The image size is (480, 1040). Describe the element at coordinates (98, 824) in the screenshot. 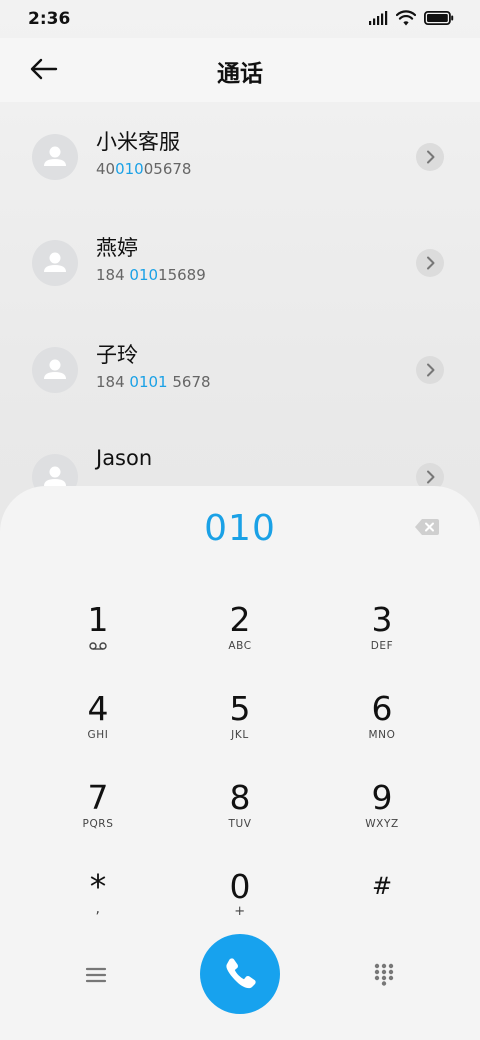

I see `key-letters: PQRS` at that location.